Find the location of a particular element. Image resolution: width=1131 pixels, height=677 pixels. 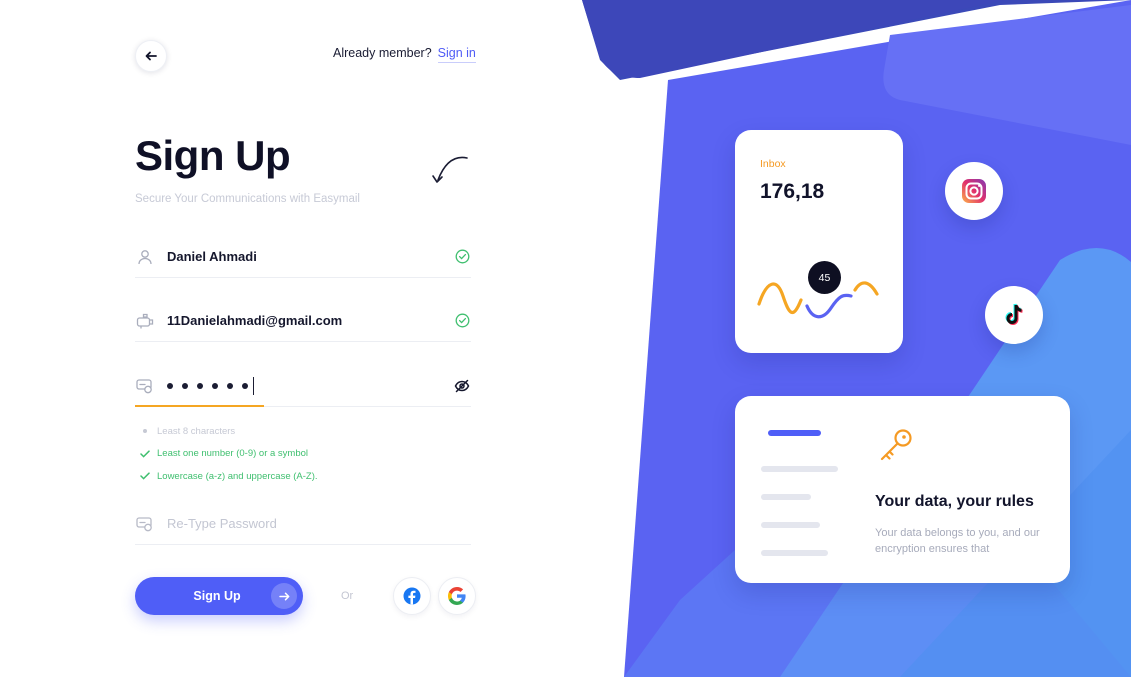

inbox-count: 176,18 is located at coordinates (792, 191).